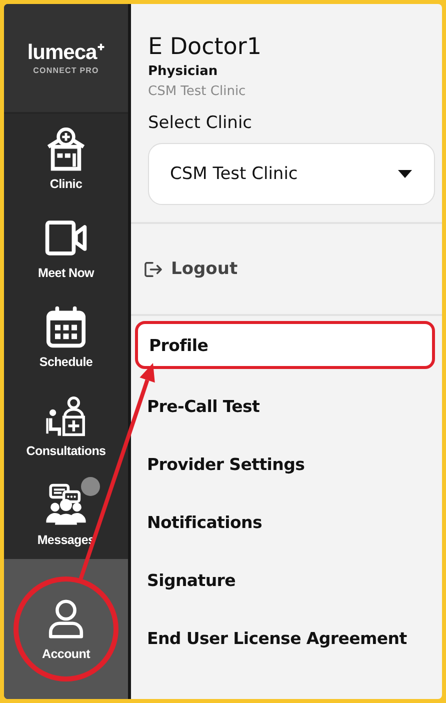  Describe the element at coordinates (197, 91) in the screenshot. I see `user-clinic: CSM Test Clinic` at that location.